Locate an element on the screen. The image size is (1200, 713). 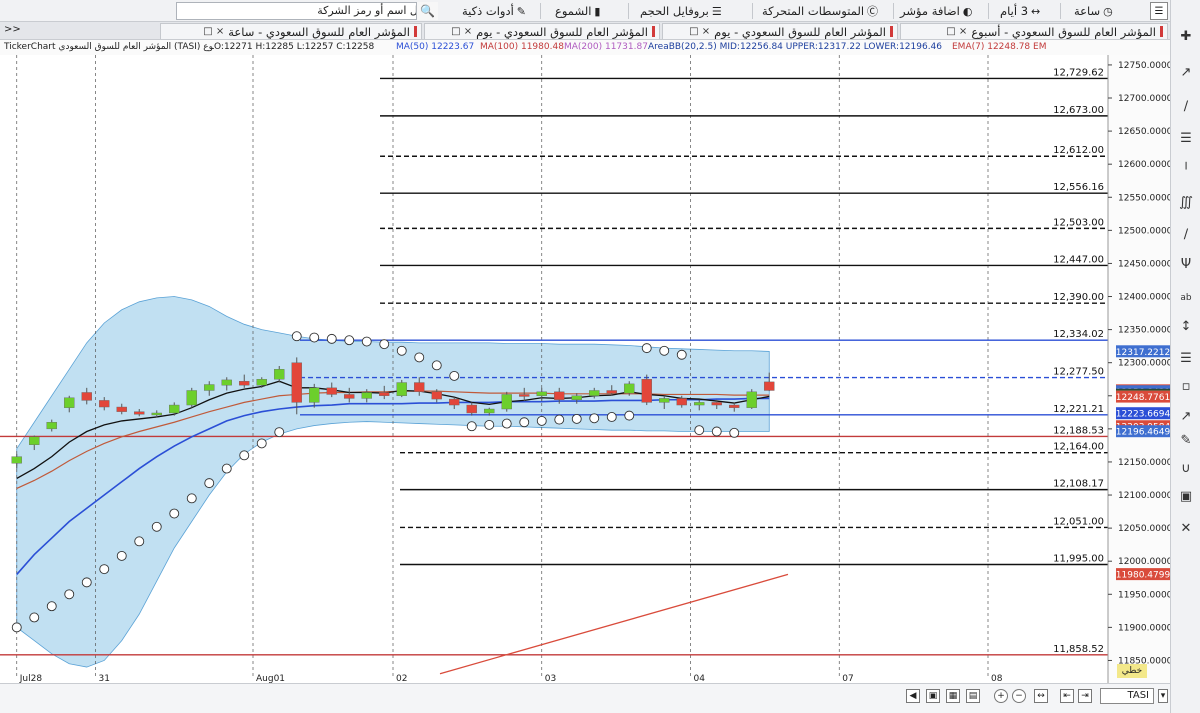
crosshair-icon: ↗ is located at coordinates (1186, 72).